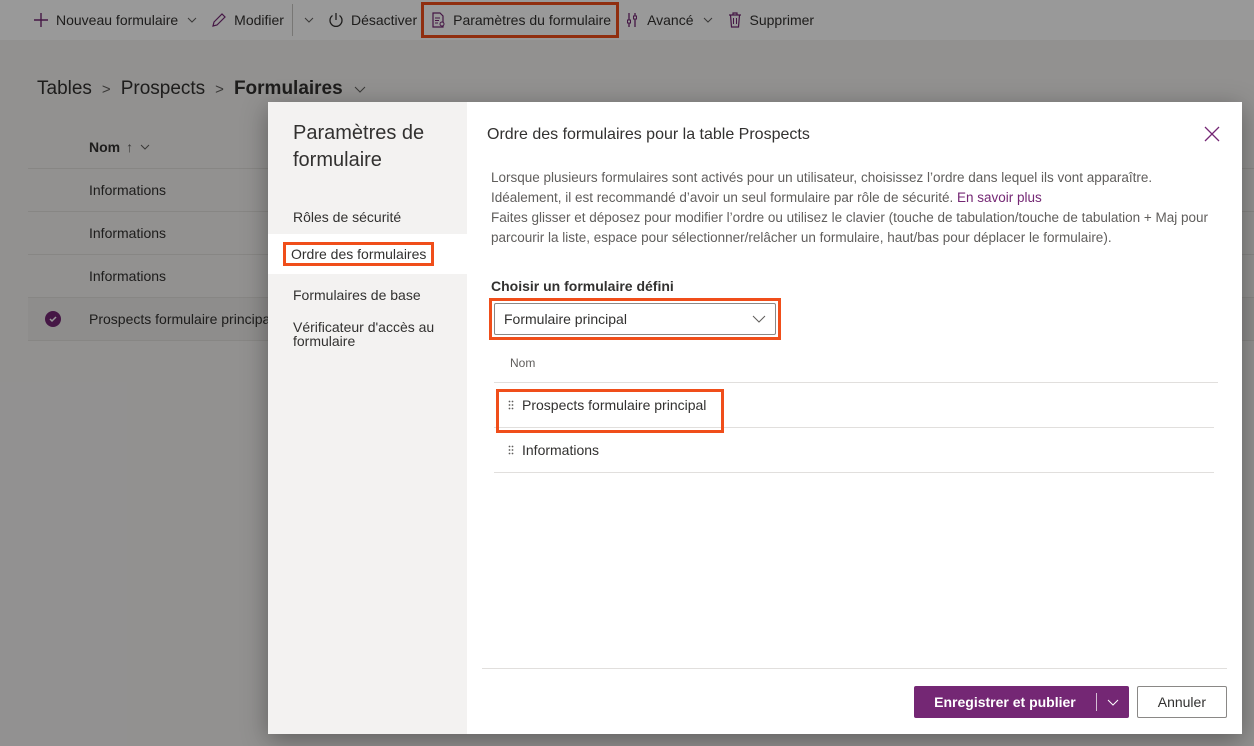 The height and width of the screenshot is (746, 1254). I want to click on list-item: Informations, so click(854, 450).